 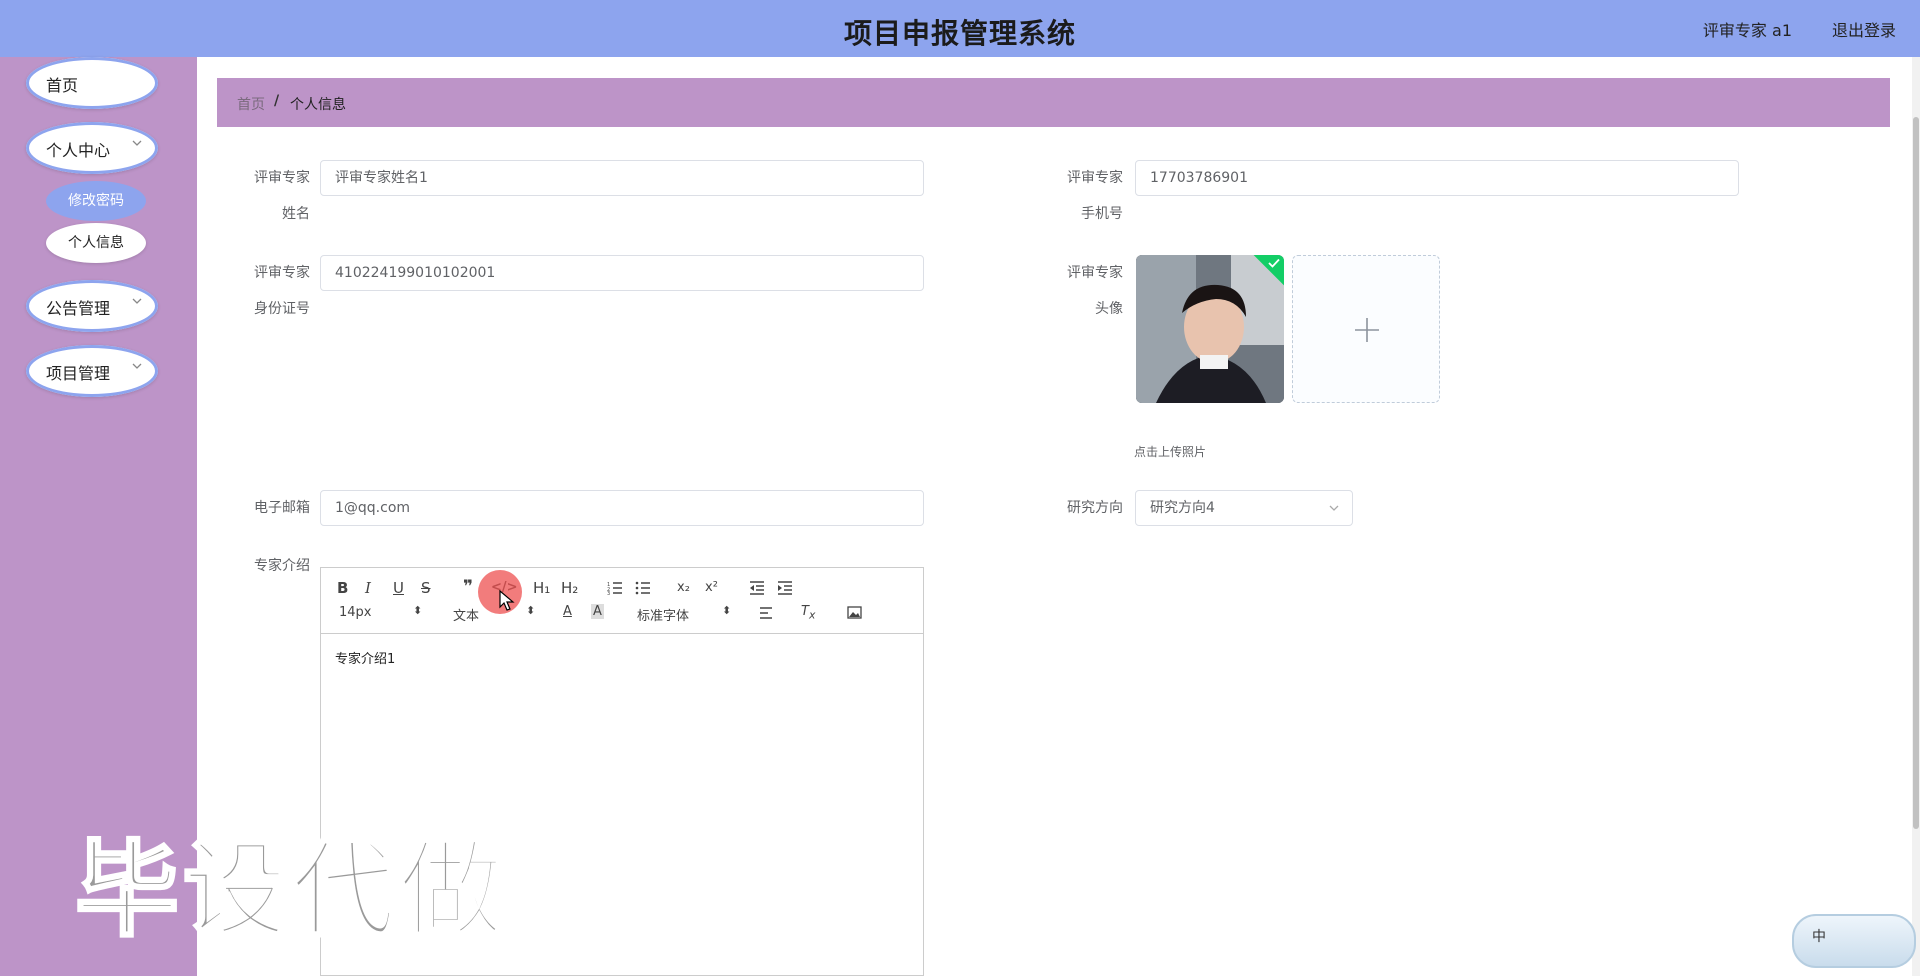 What do you see at coordinates (1854, 941) in the screenshot?
I see `ime-widget: 中` at bounding box center [1854, 941].